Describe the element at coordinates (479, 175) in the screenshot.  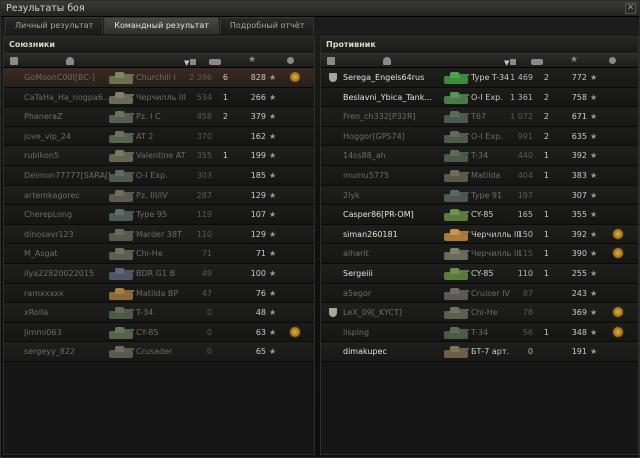
I see `player-row: mumu5775 Matilda 404 1 383 ★` at that location.